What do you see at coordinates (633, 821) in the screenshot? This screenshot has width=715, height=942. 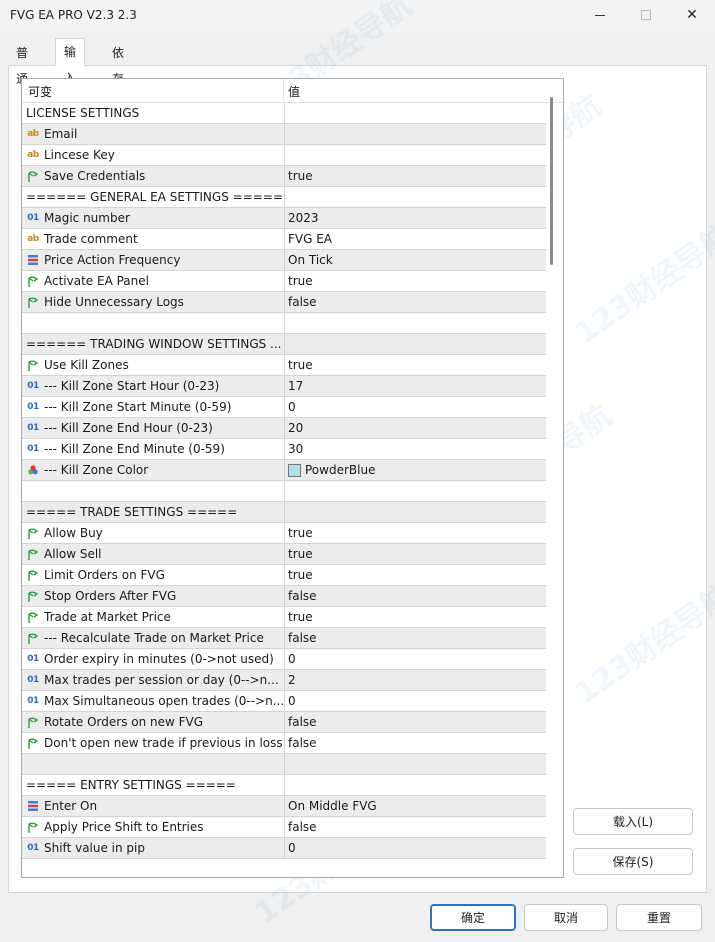 I see `load-button: 载入(L)` at bounding box center [633, 821].